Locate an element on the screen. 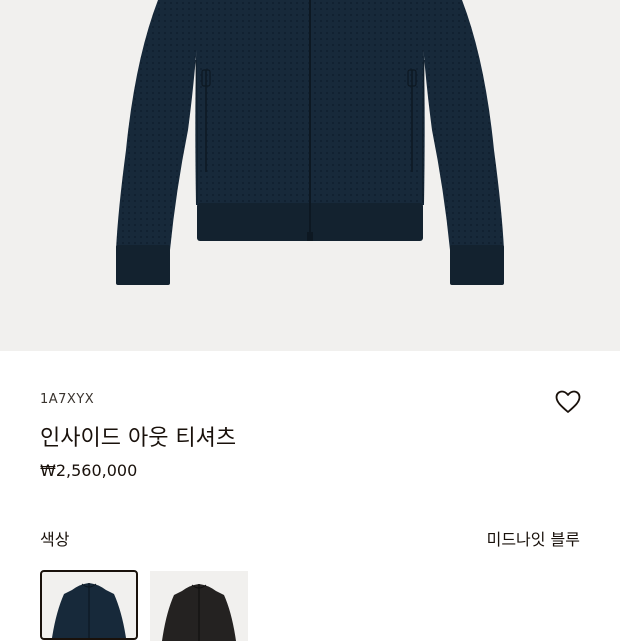  color-selector: 미드나잇 블루 is located at coordinates (533, 538).